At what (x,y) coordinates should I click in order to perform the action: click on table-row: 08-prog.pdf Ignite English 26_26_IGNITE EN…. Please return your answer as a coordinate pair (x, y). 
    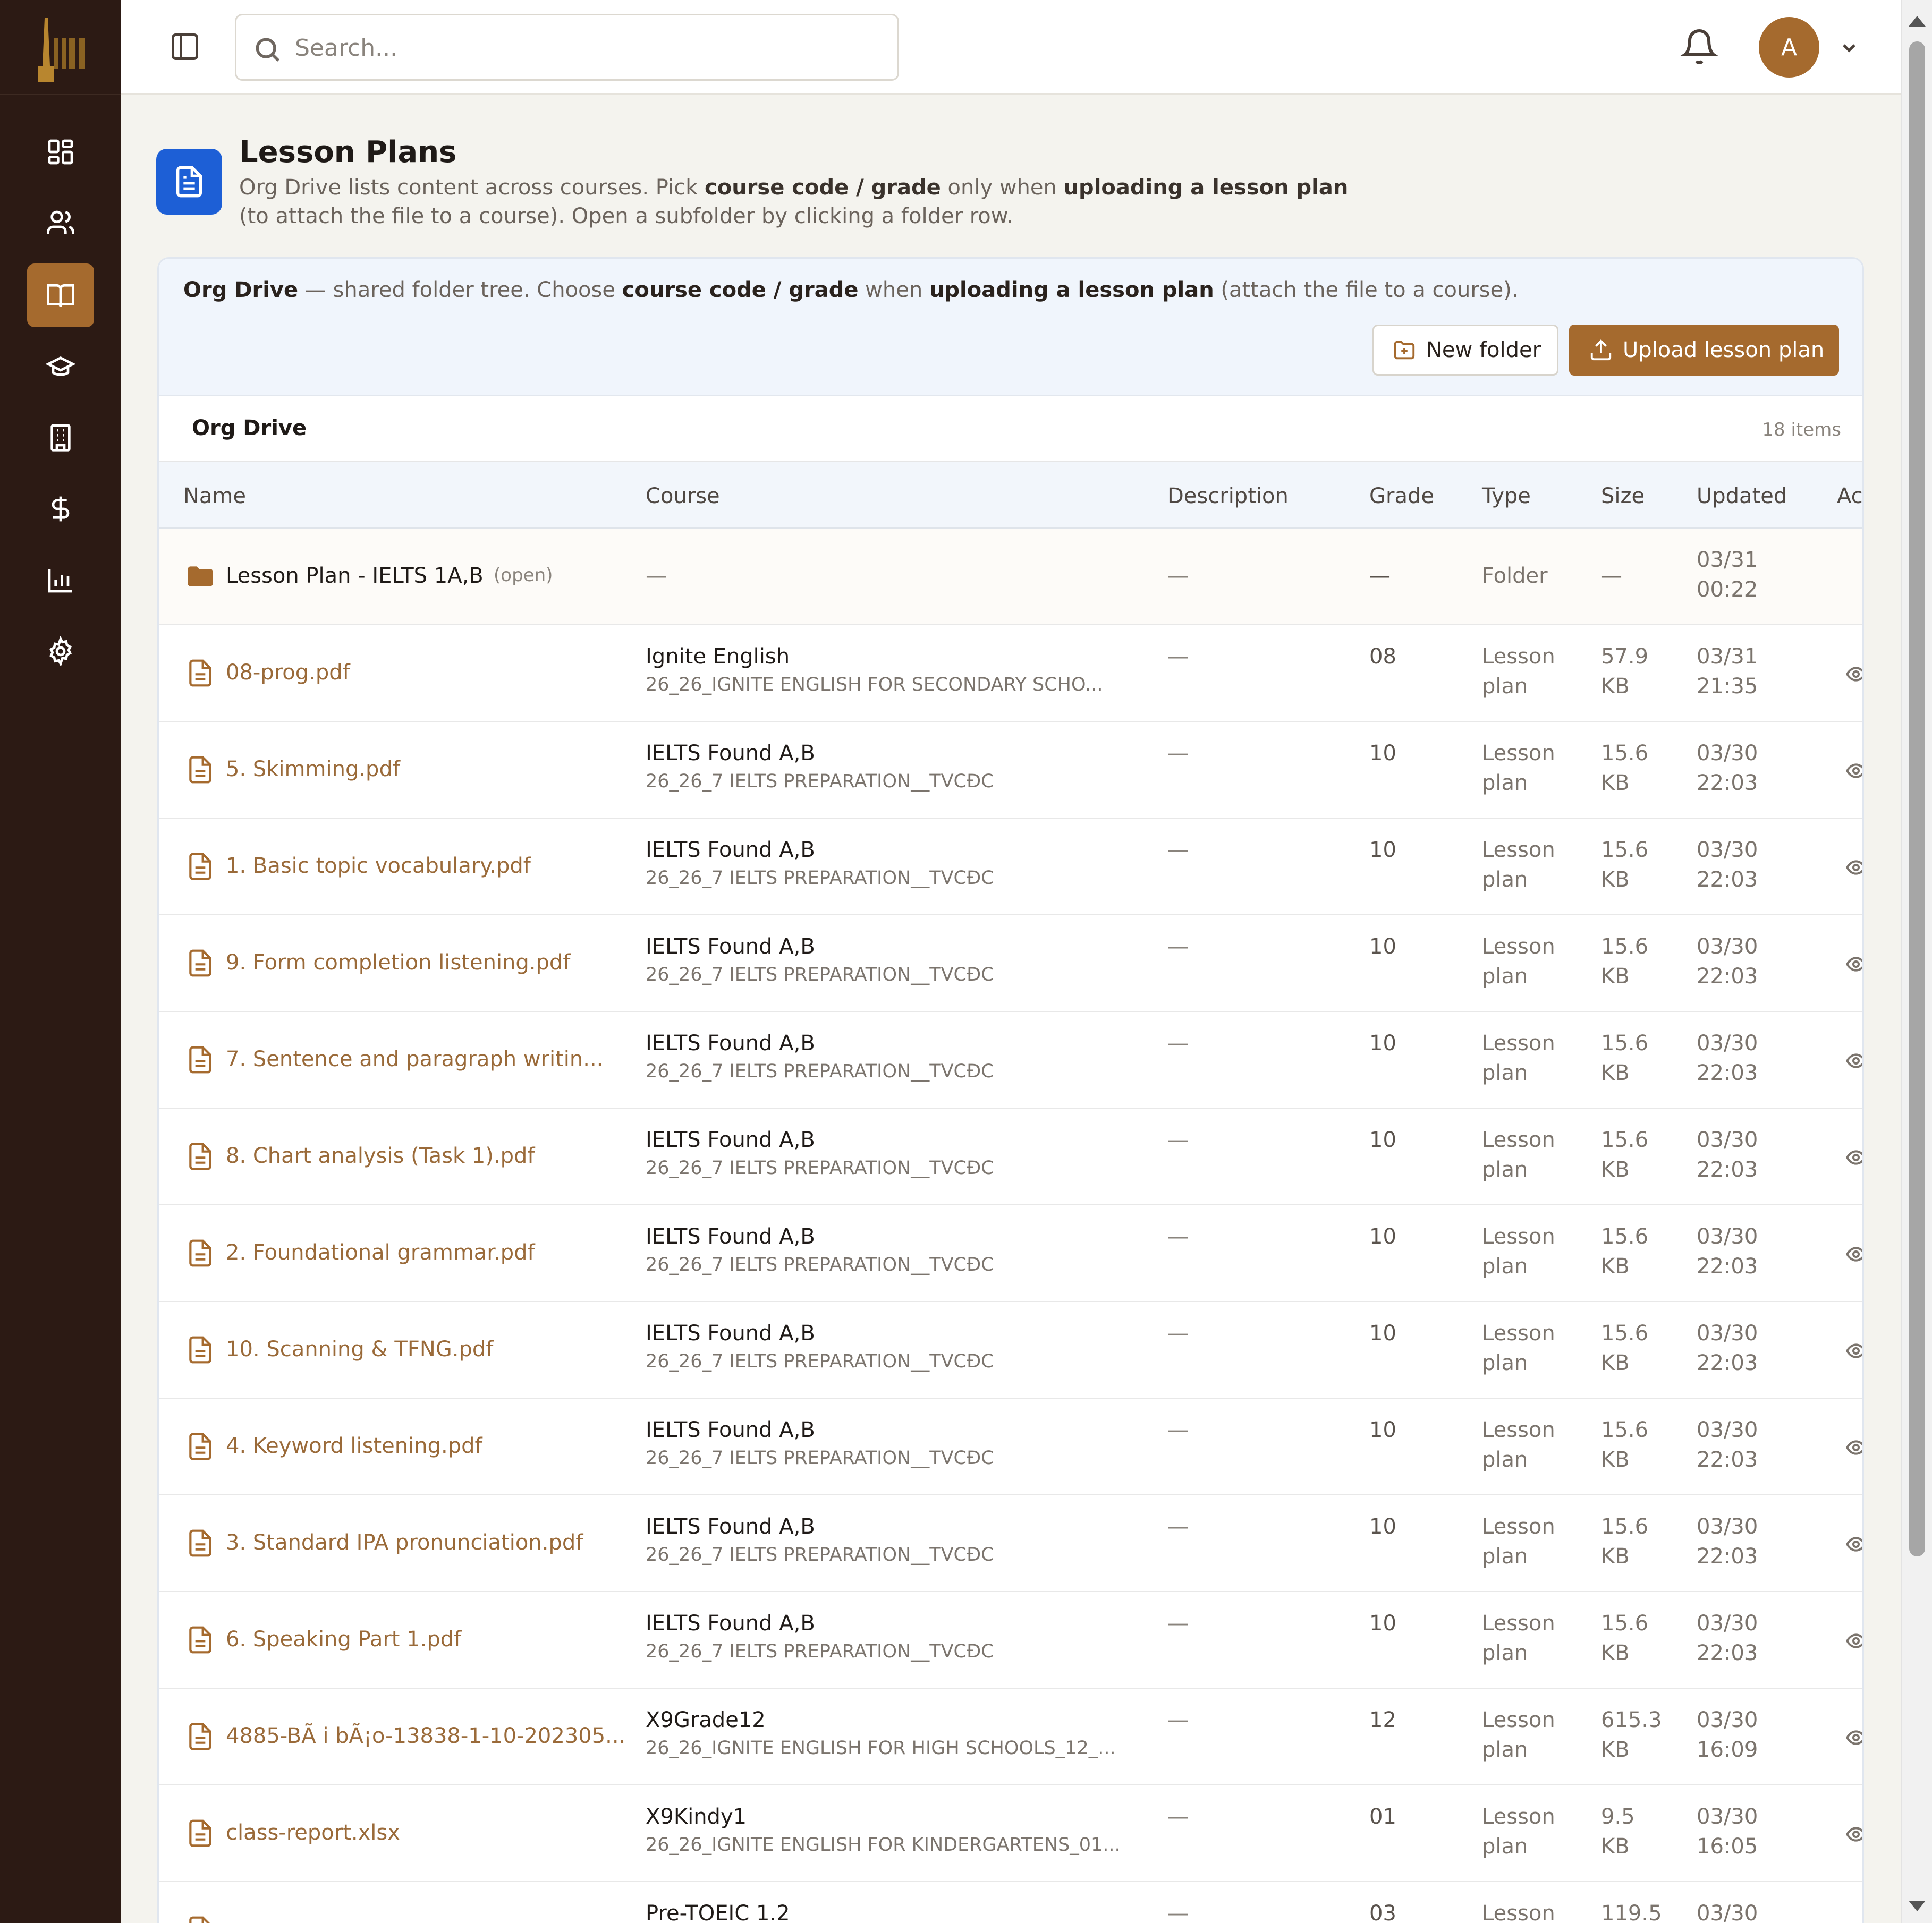
    Looking at the image, I should click on (1011, 673).